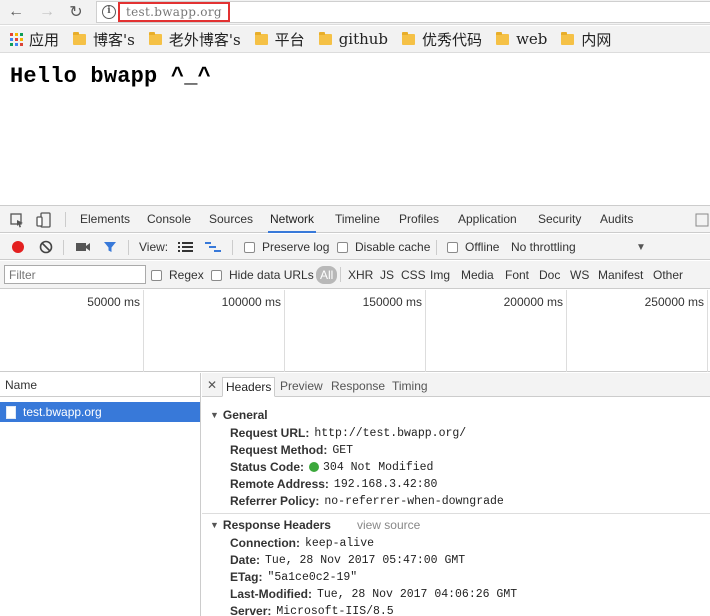 The width and height of the screenshot is (710, 616). Describe the element at coordinates (11, 412) in the screenshot. I see `document-icon` at that location.